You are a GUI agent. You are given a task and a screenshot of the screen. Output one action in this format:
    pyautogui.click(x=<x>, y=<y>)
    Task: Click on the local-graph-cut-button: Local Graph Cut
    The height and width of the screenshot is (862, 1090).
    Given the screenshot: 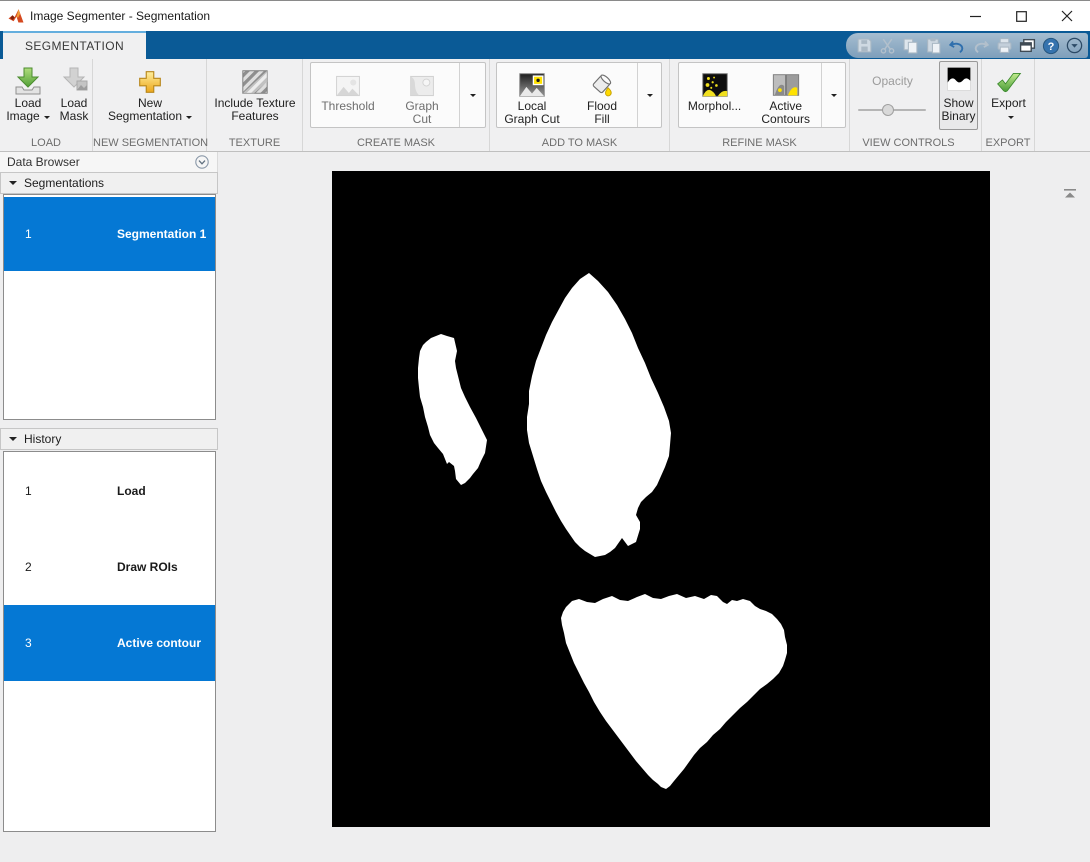 What is the action you would take?
    pyautogui.click(x=532, y=95)
    